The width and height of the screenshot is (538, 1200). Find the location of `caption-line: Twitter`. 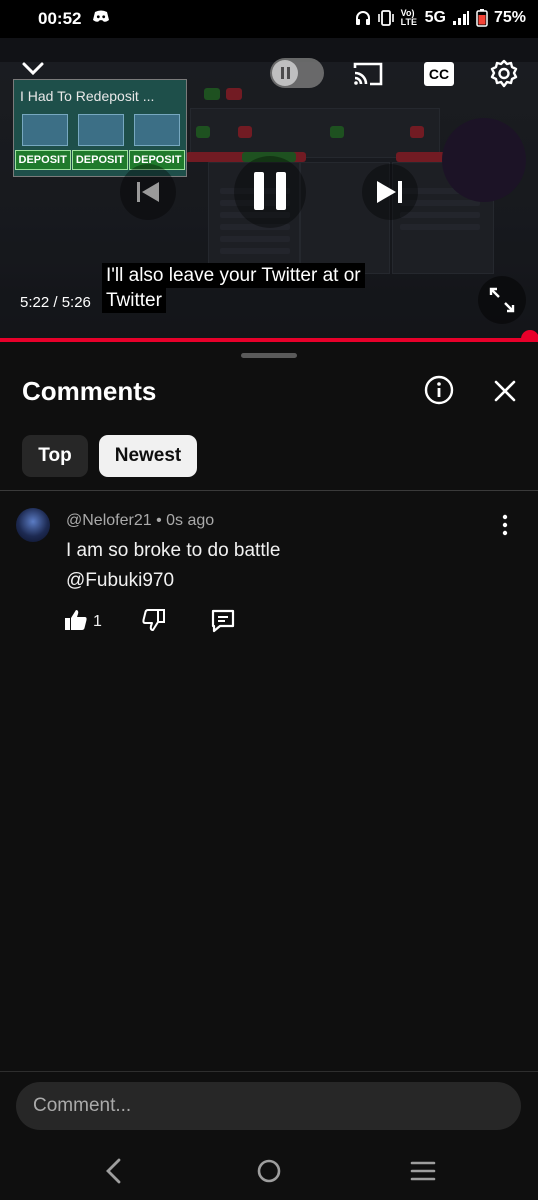

caption-line: Twitter is located at coordinates (134, 300).